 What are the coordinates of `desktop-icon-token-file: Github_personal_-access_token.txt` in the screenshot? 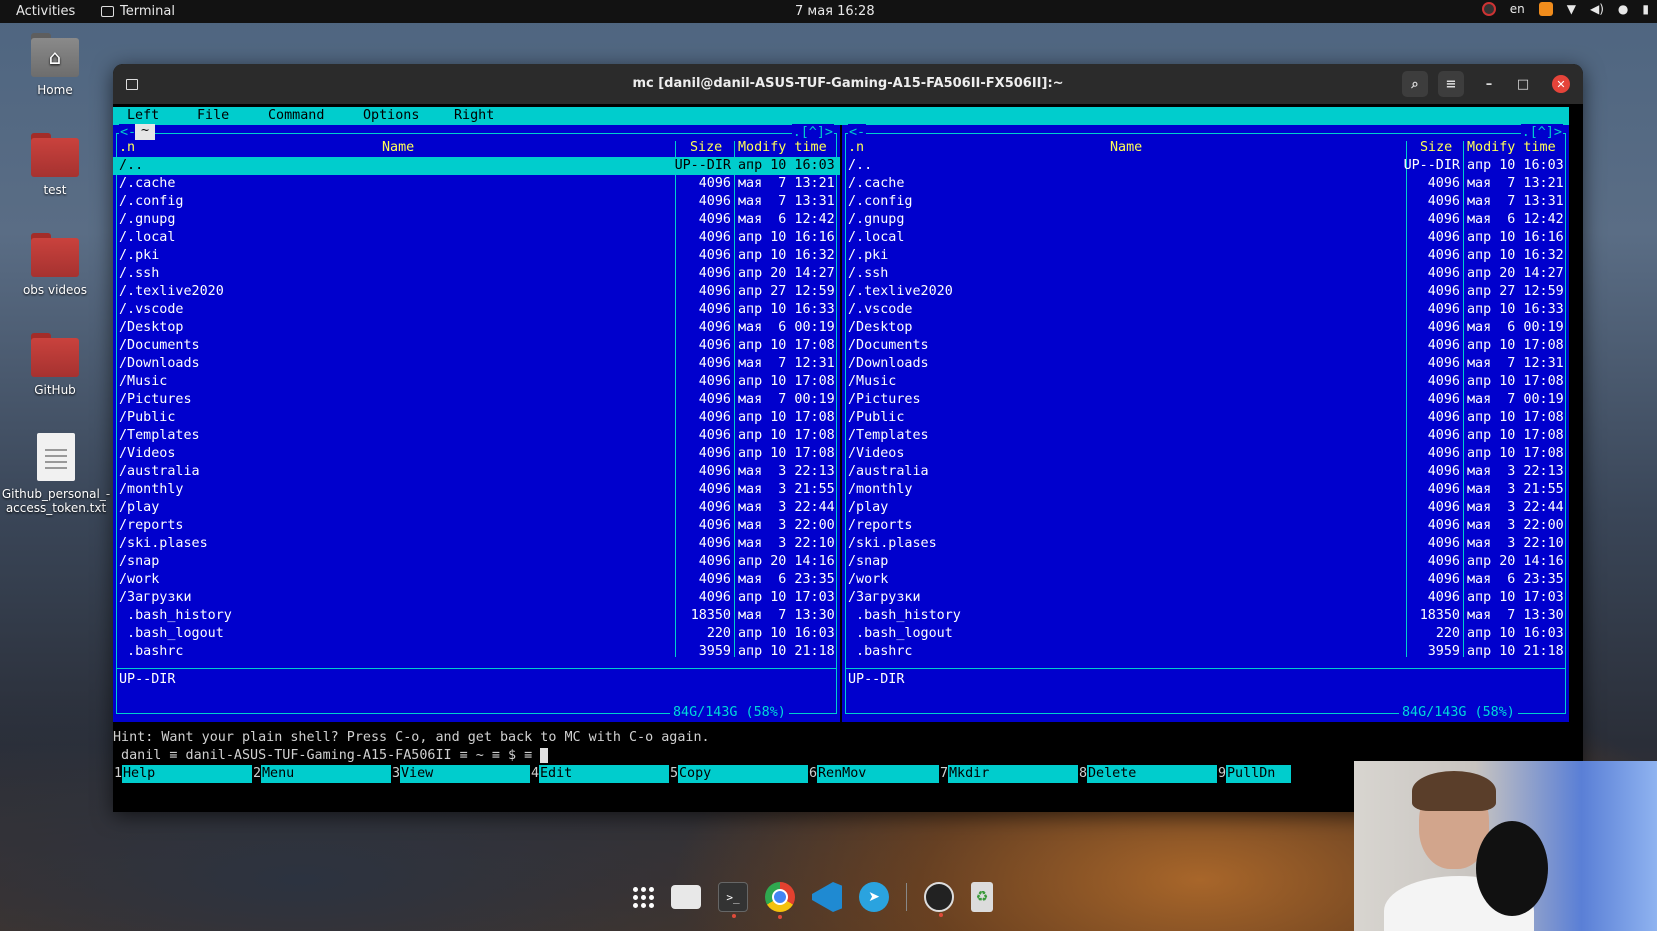 It's located at (56, 474).